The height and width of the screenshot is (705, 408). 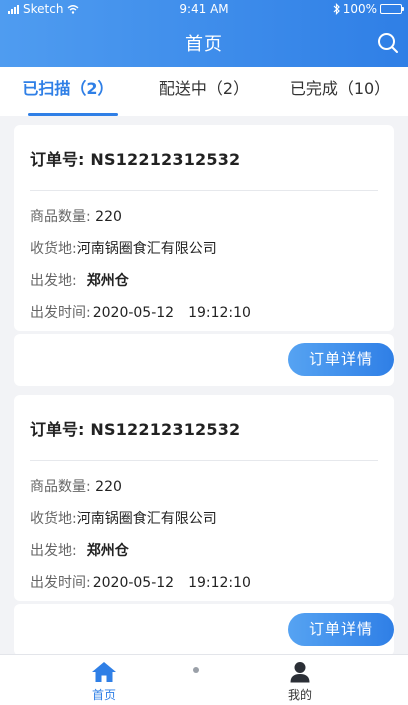 I want to click on page-title: 首页, so click(x=204, y=44).